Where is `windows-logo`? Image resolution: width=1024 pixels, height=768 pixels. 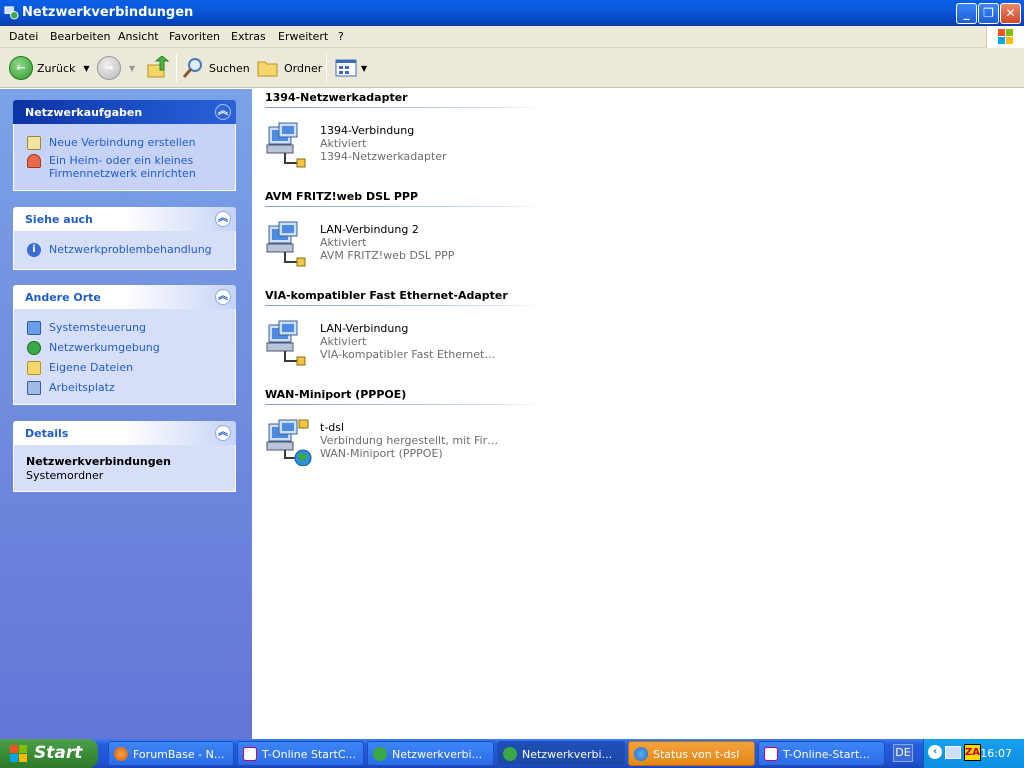
windows-logo is located at coordinates (1005, 37).